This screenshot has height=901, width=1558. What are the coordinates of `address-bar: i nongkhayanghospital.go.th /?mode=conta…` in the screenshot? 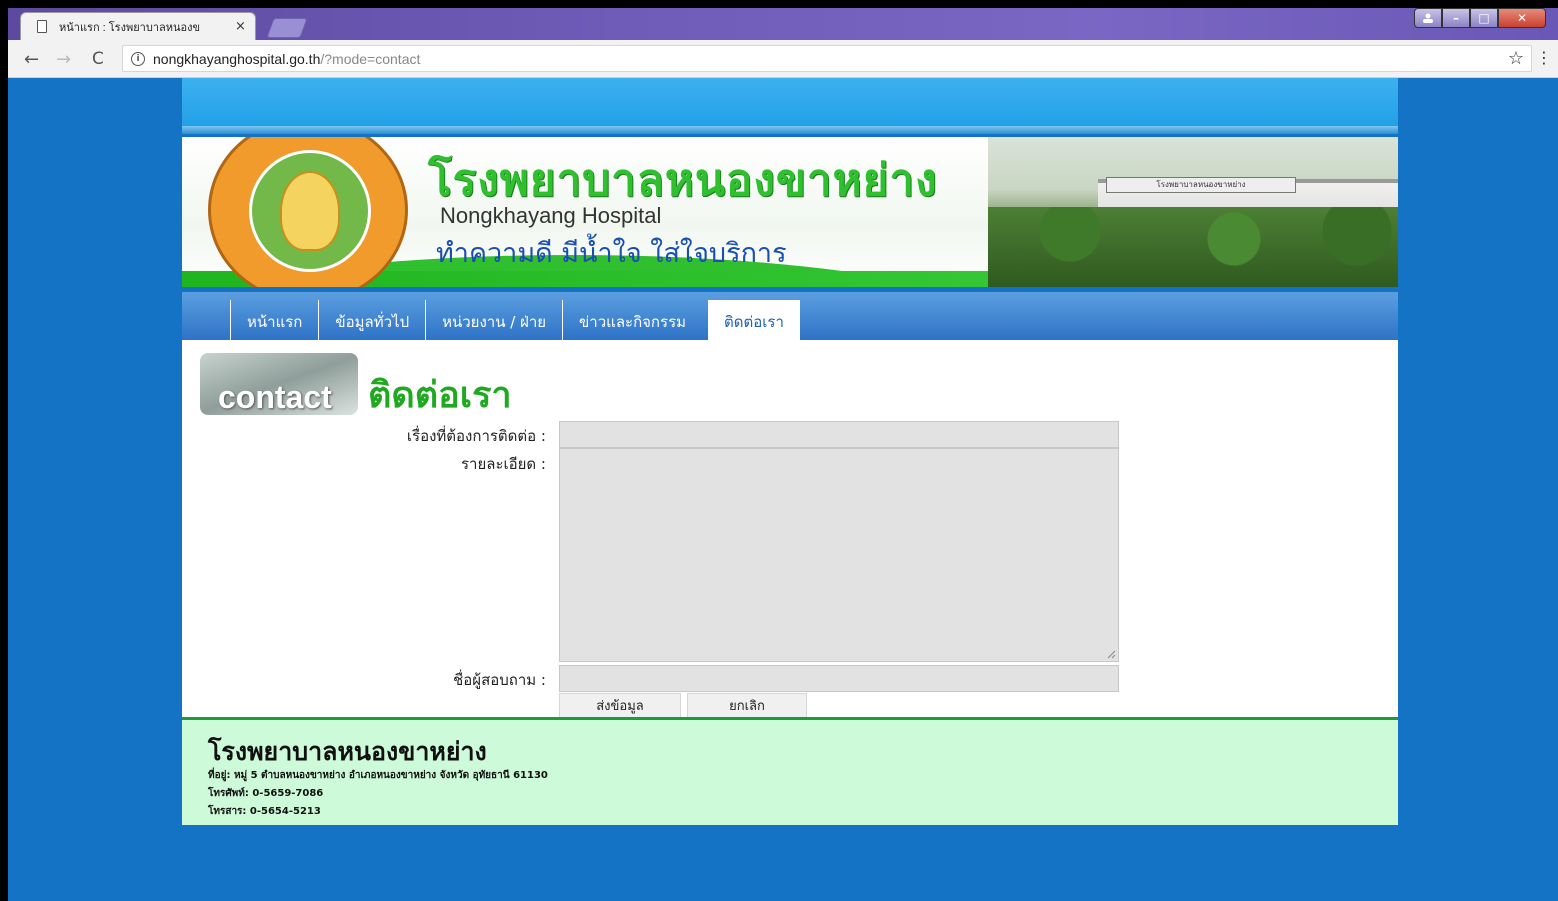 It's located at (827, 58).